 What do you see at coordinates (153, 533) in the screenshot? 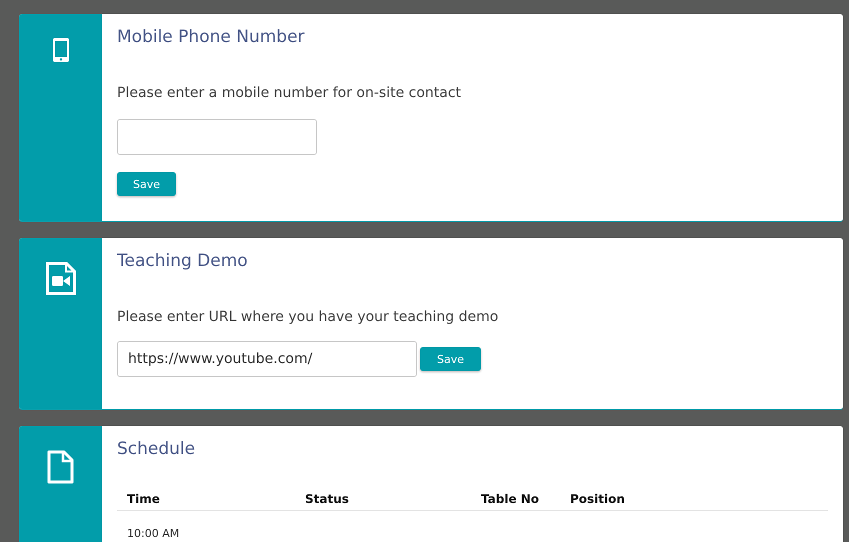
I see `table-cell-text: 10:00 AM` at bounding box center [153, 533].